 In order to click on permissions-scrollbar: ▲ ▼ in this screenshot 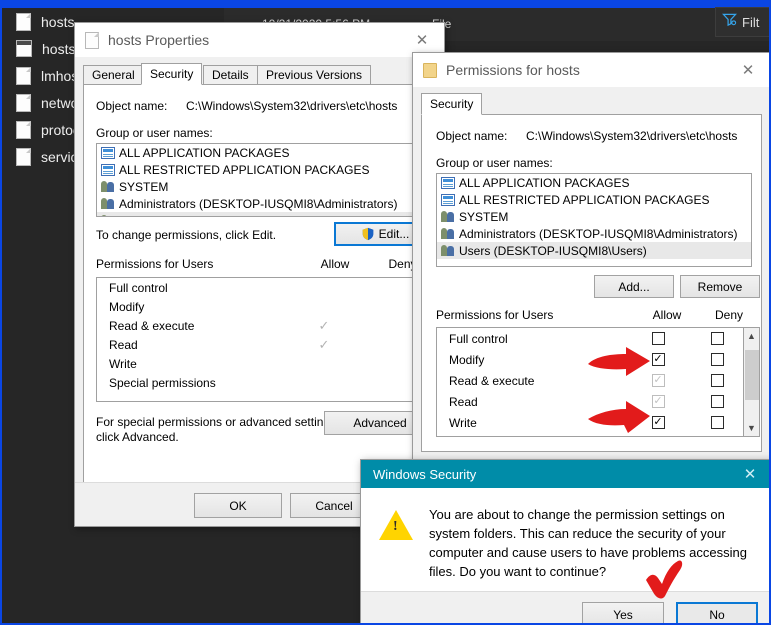, I will do `click(751, 382)`.